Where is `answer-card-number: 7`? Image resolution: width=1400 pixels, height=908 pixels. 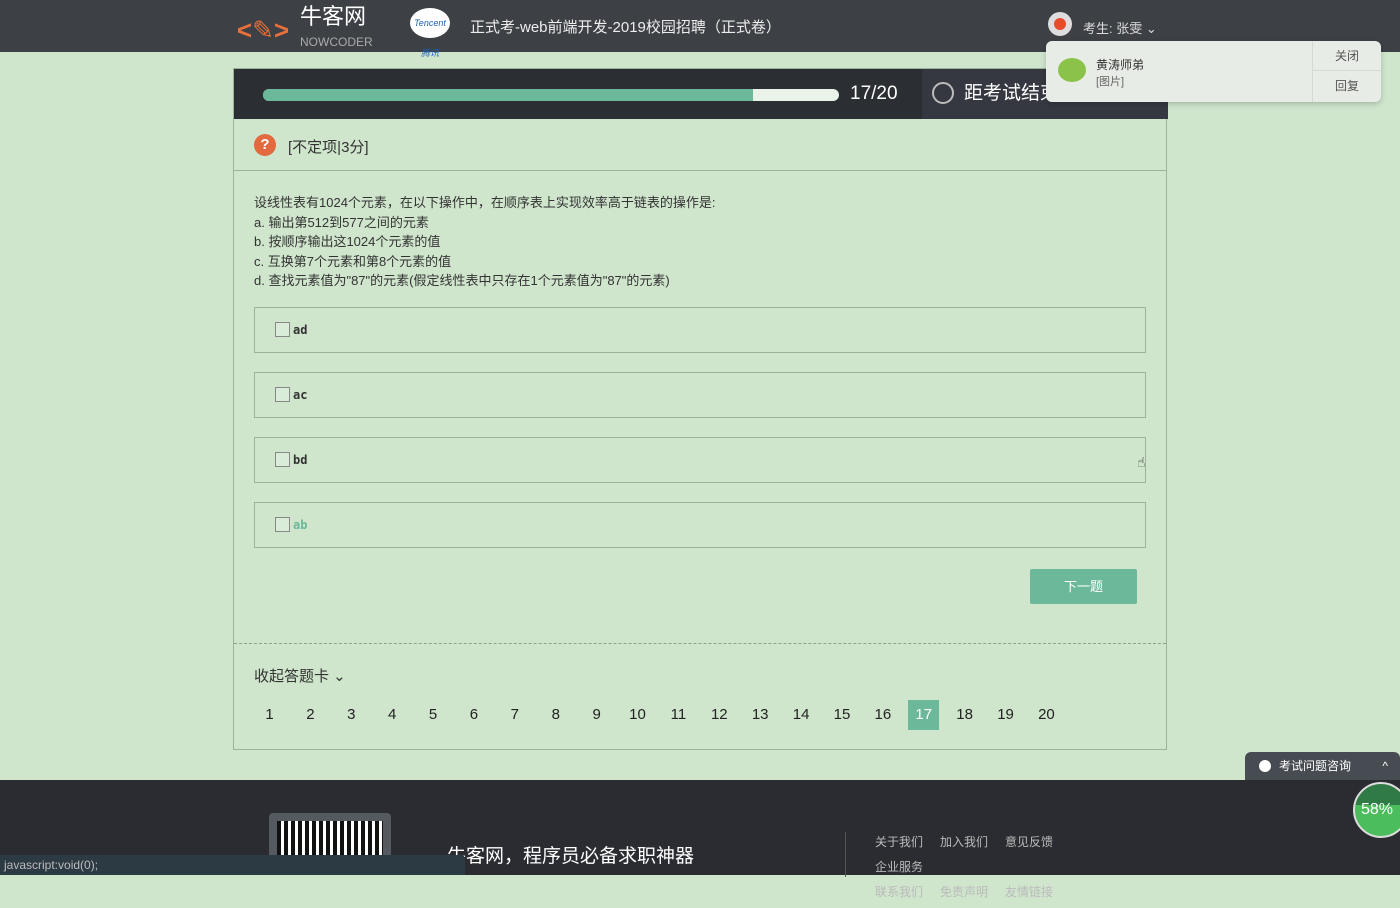 answer-card-number: 7 is located at coordinates (514, 715).